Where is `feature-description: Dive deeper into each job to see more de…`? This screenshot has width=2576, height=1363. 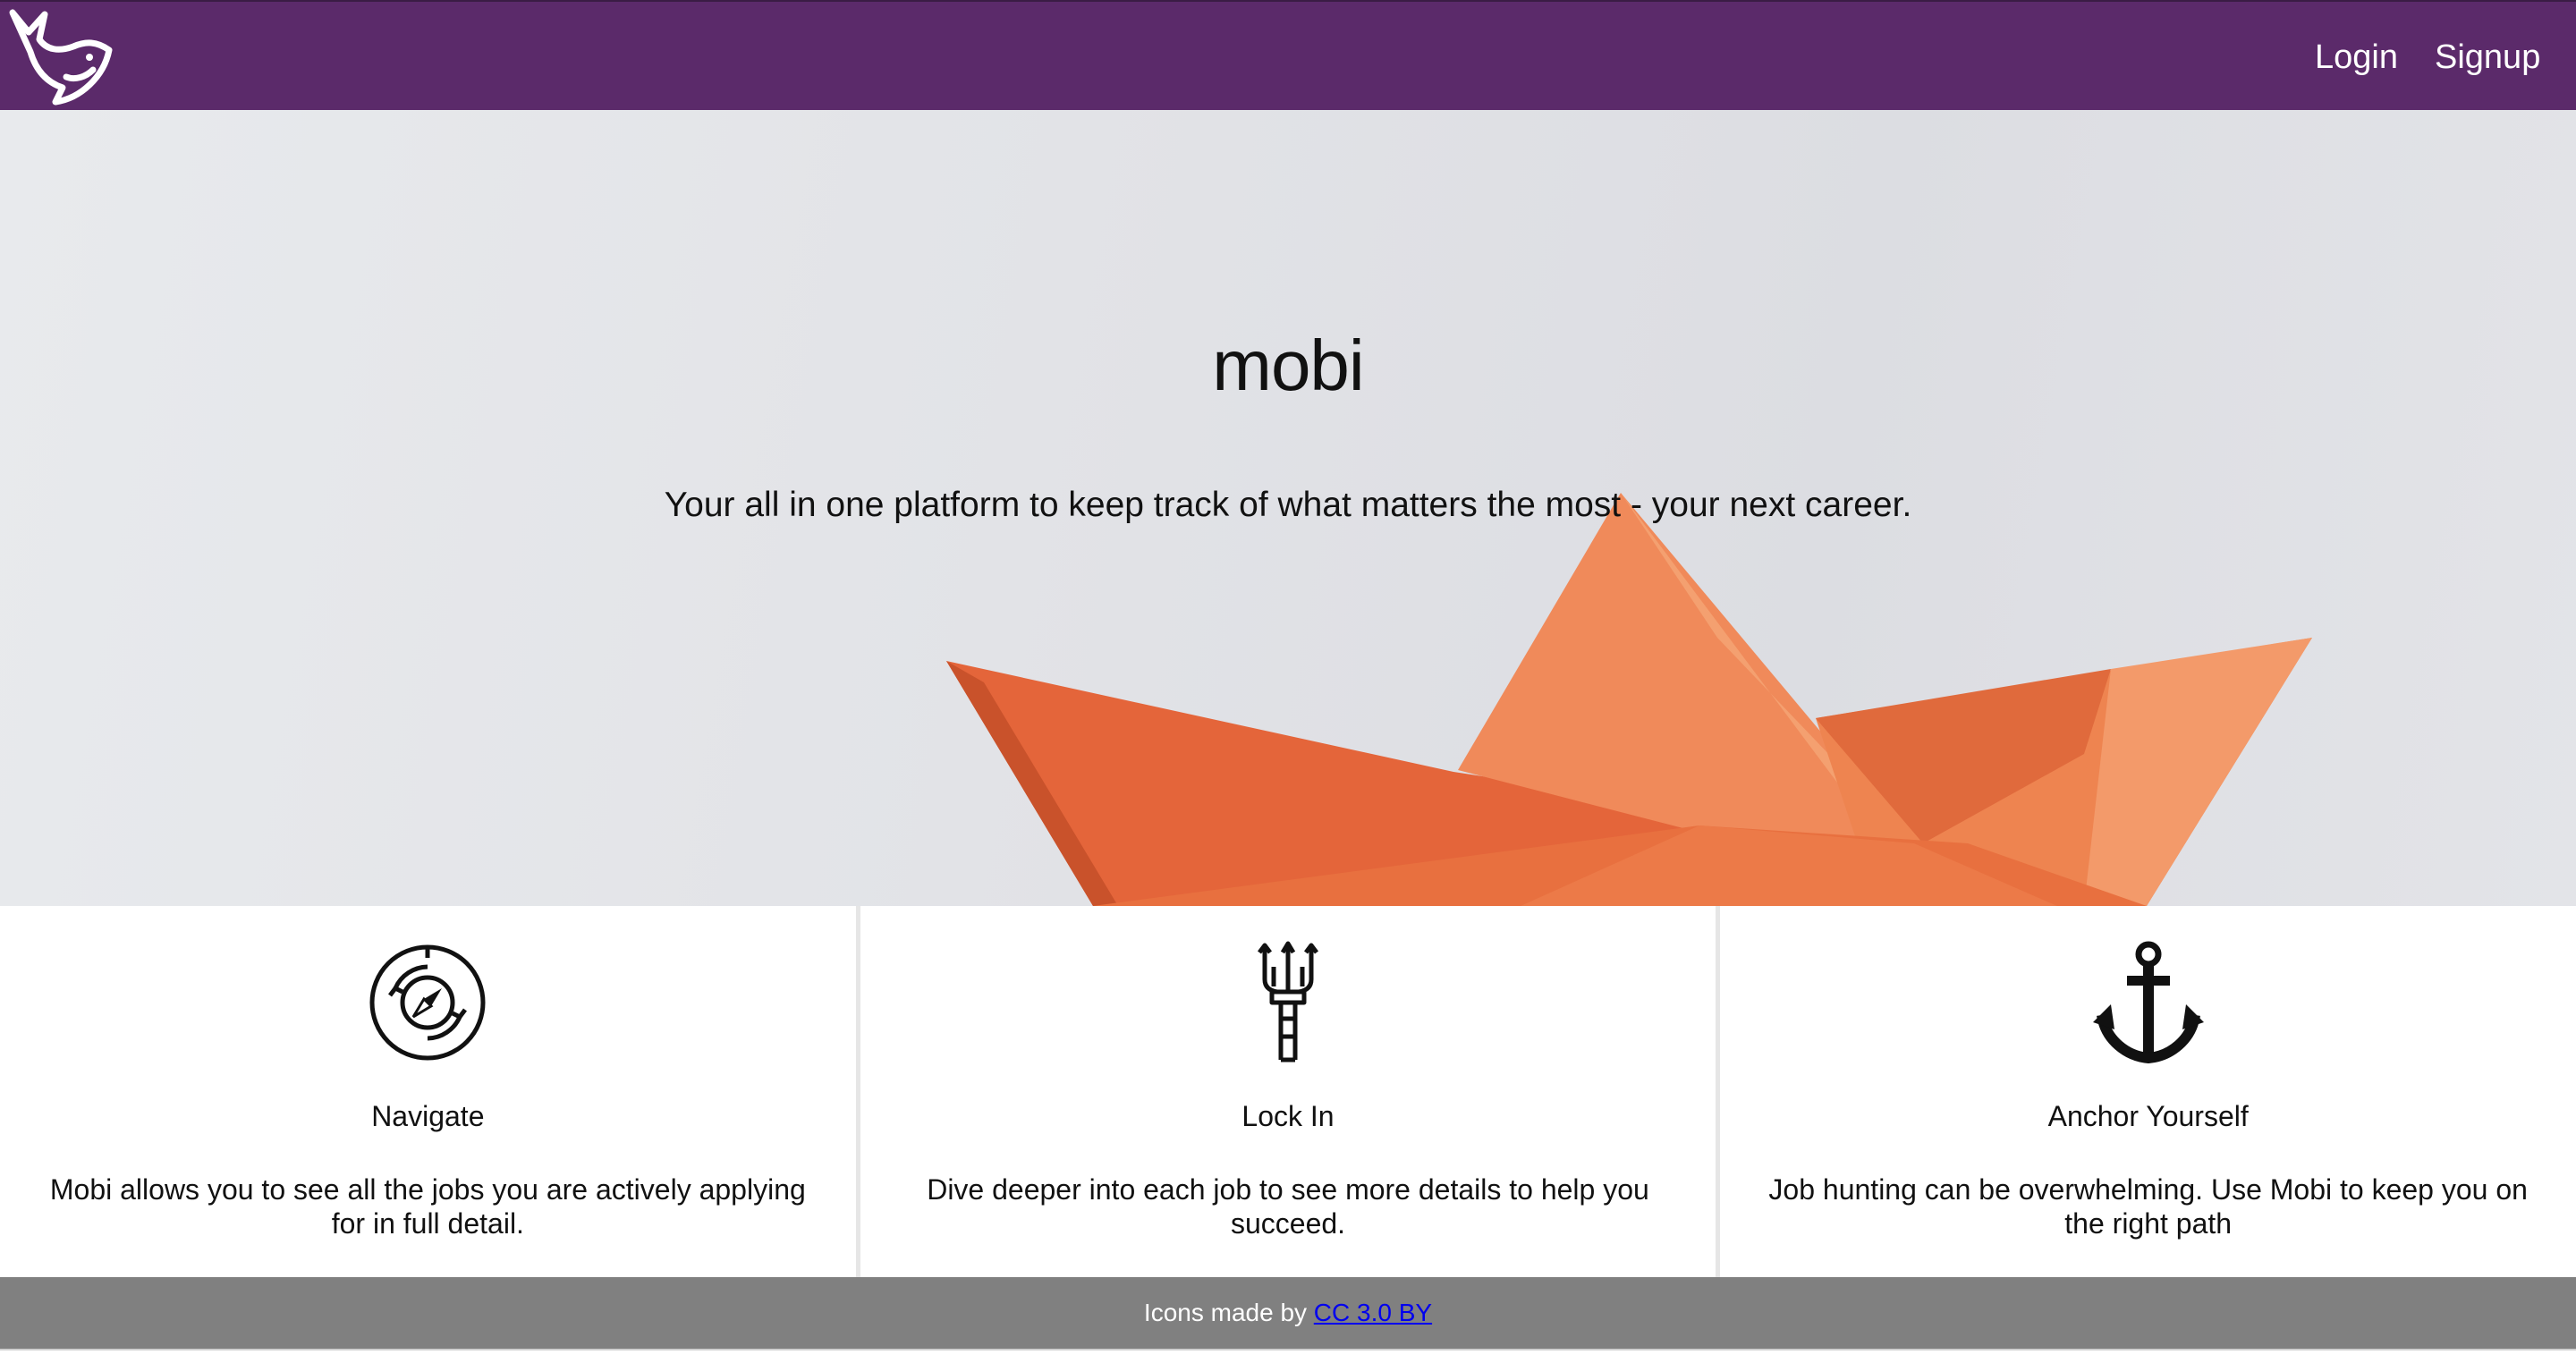 feature-description: Dive deeper into each job to see more de… is located at coordinates (1288, 1206).